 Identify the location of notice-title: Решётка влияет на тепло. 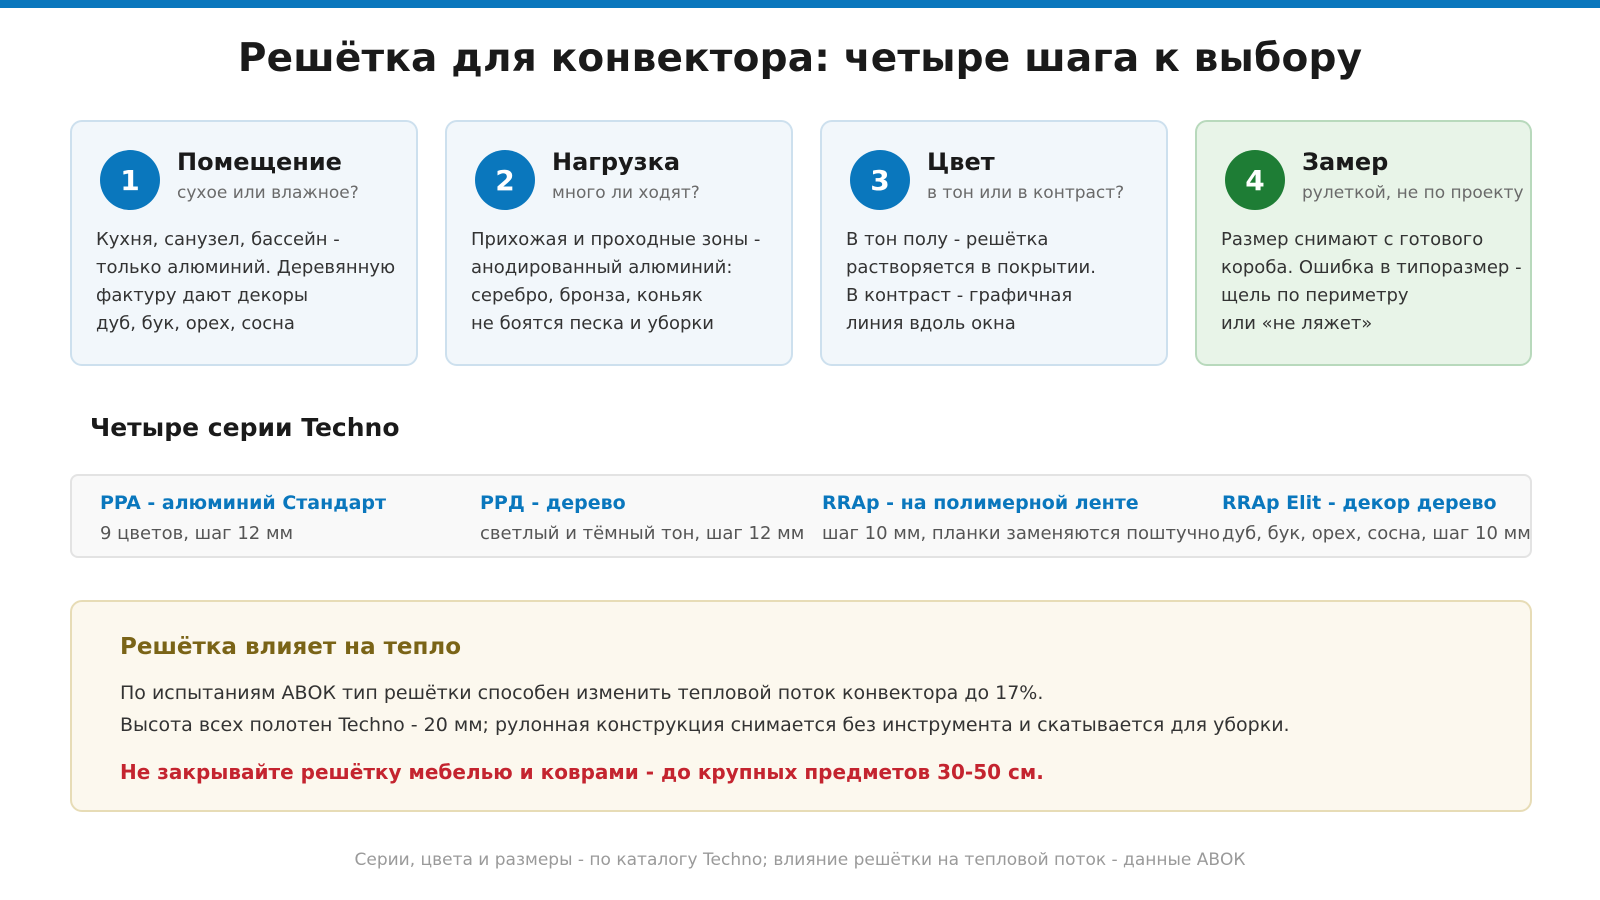
(291, 647).